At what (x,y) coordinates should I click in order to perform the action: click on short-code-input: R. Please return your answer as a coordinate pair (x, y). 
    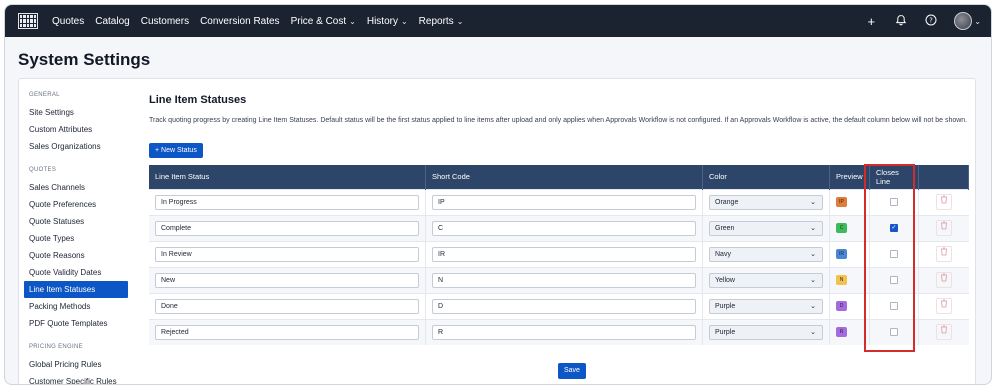
    Looking at the image, I should click on (564, 332).